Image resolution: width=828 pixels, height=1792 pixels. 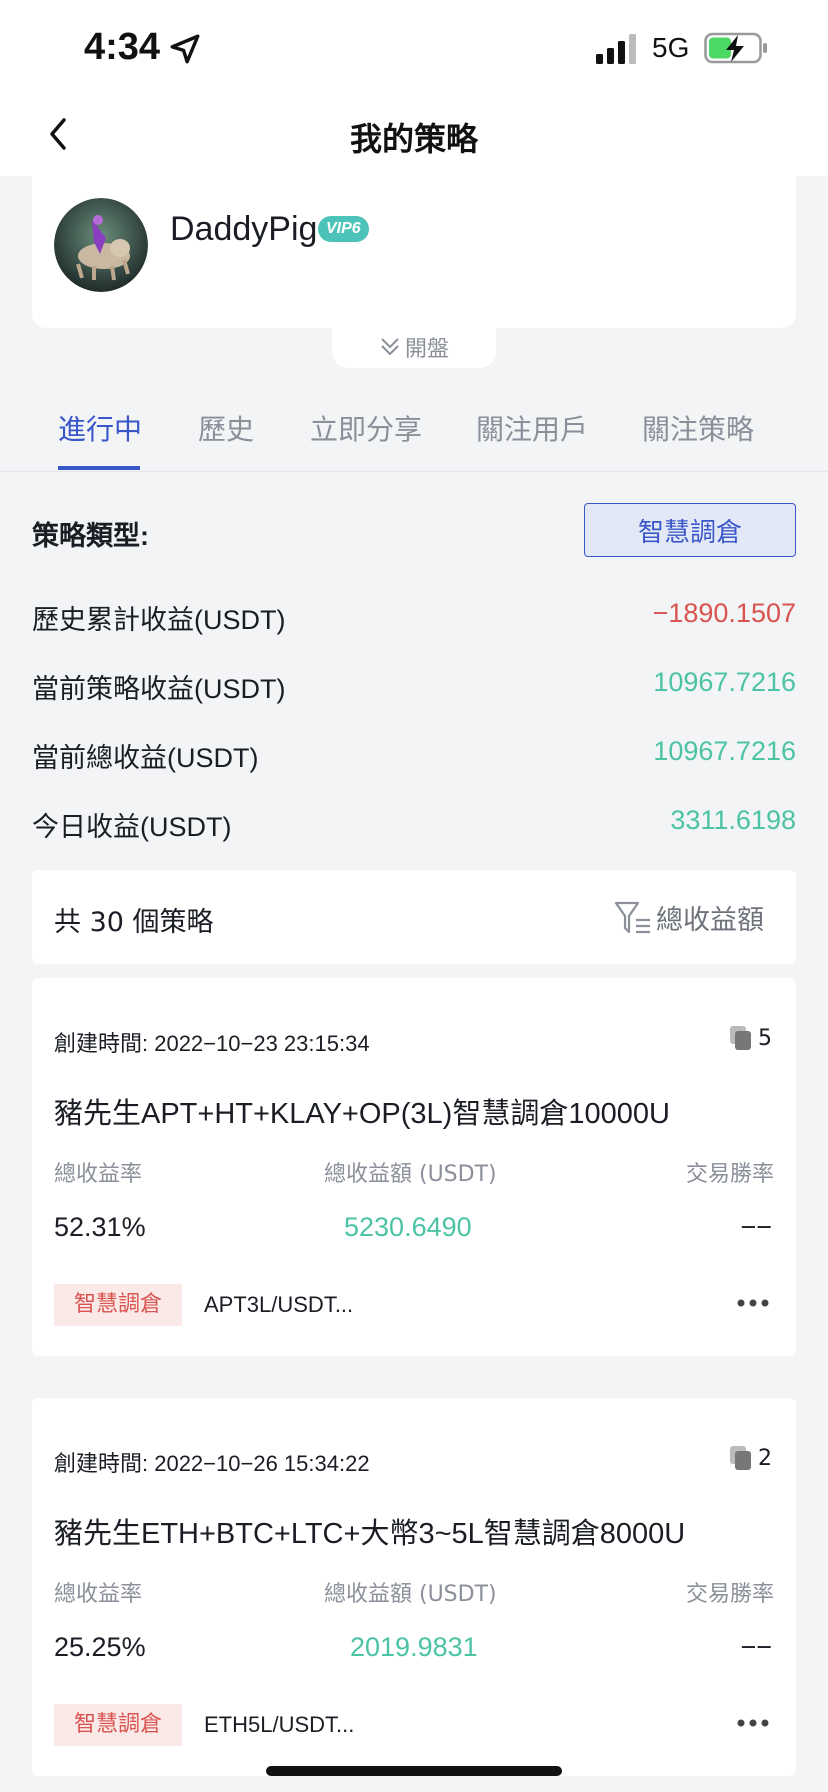 I want to click on filter-icon, so click(x=632, y=917).